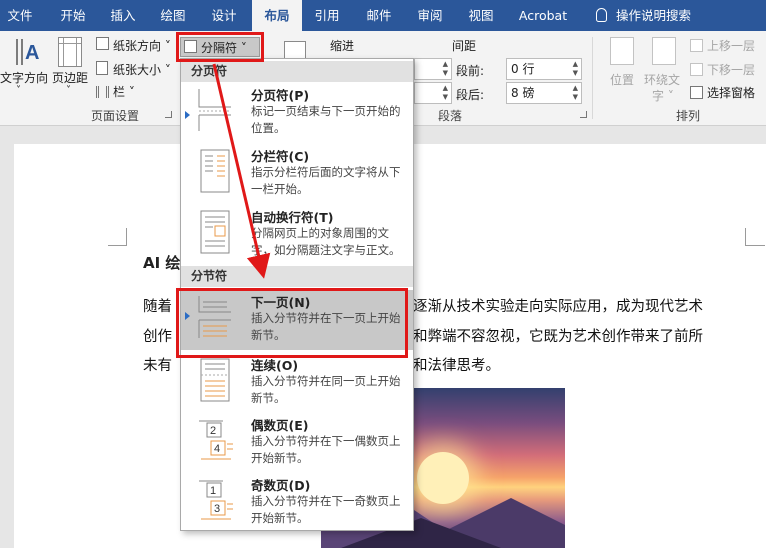  What do you see at coordinates (216, 440) in the screenshot?
I see `even-page-icon: 2 4` at bounding box center [216, 440].